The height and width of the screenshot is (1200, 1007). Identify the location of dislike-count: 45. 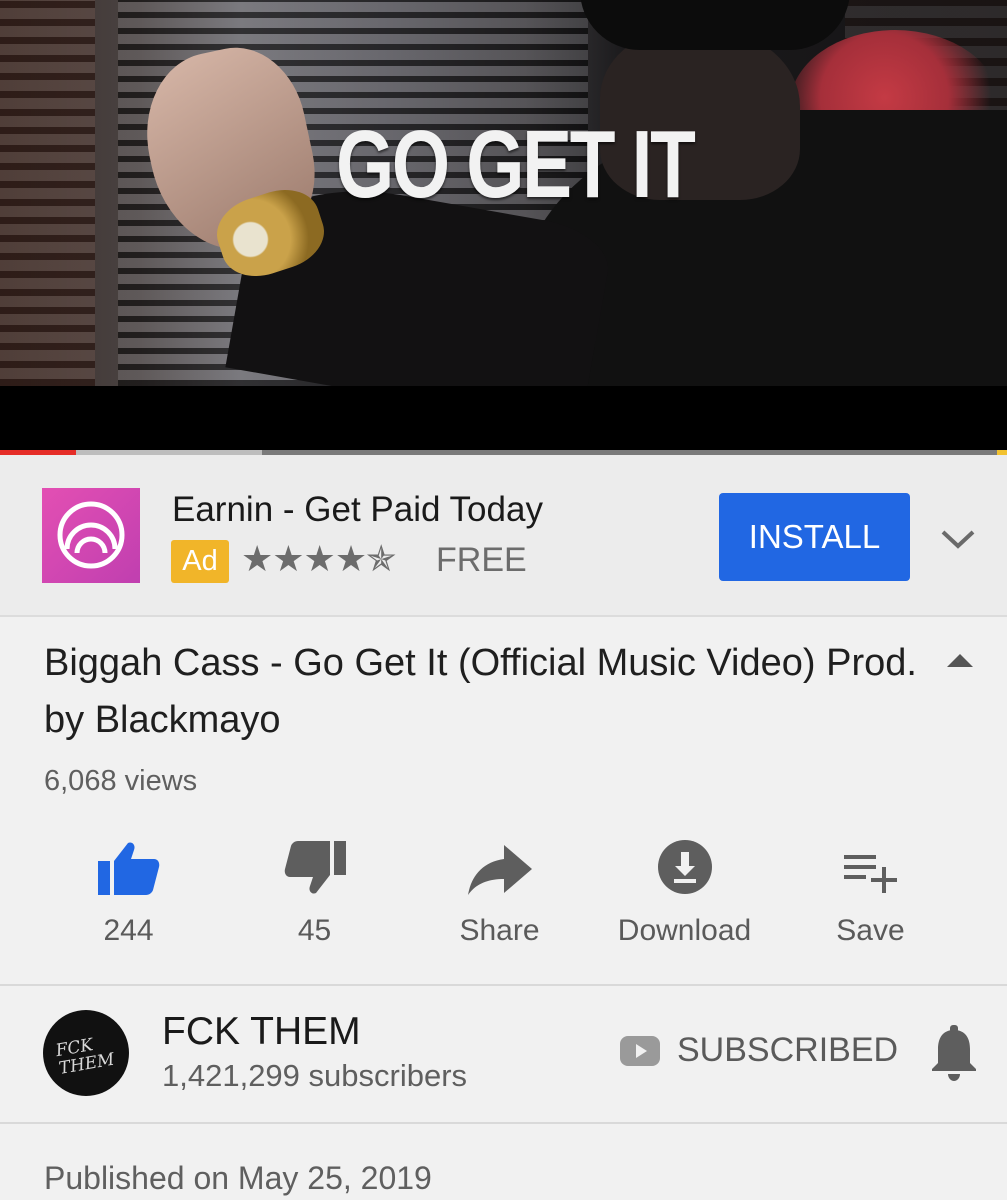
(314, 930).